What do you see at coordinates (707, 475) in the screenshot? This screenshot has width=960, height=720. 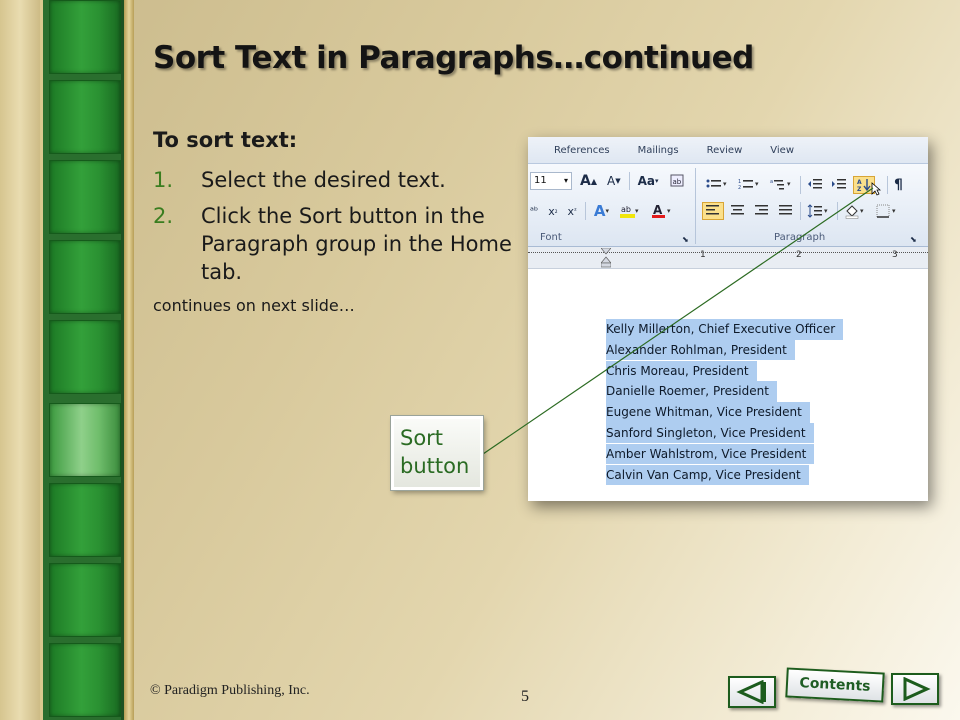 I see `list-item: Calvin Van Camp, Vice President` at bounding box center [707, 475].